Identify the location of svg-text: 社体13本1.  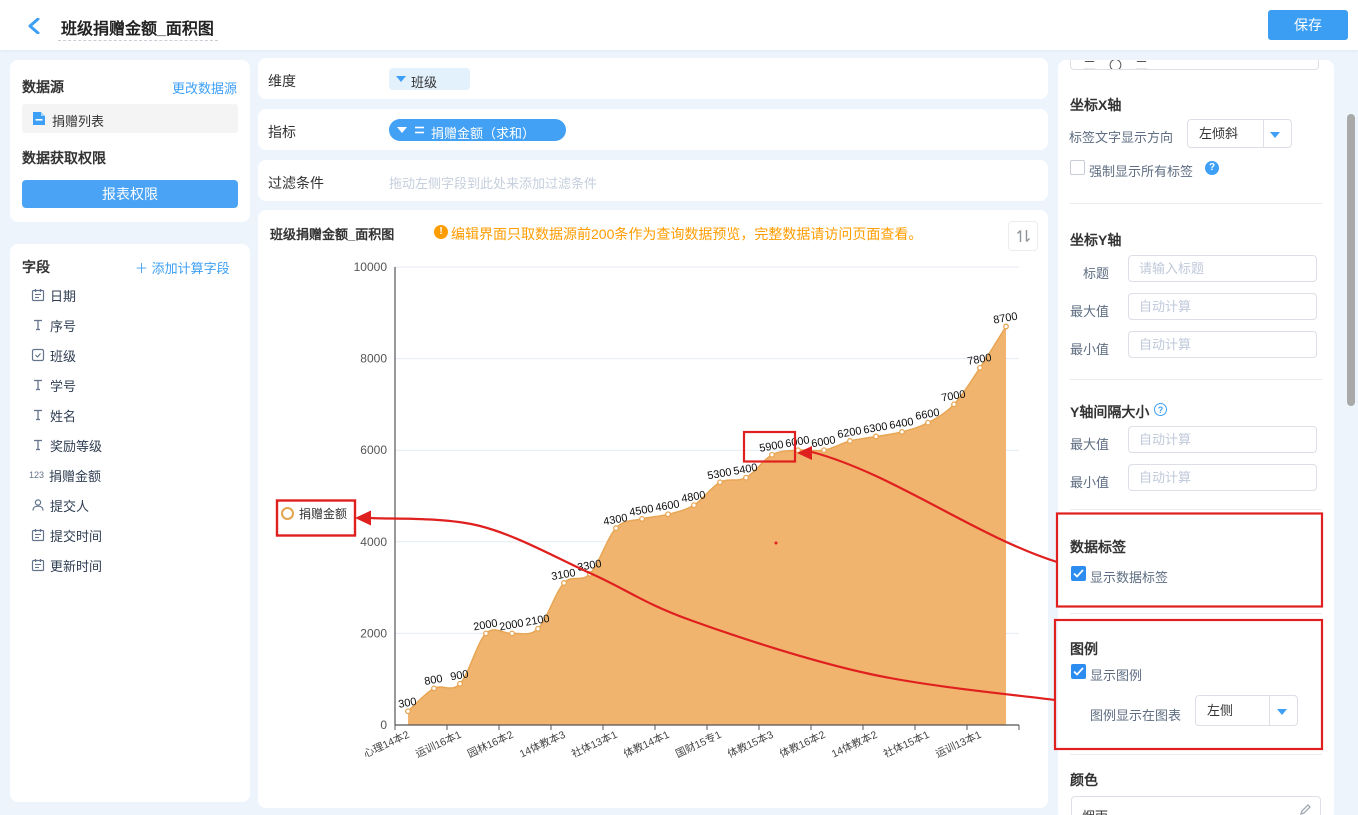
(594, 744).